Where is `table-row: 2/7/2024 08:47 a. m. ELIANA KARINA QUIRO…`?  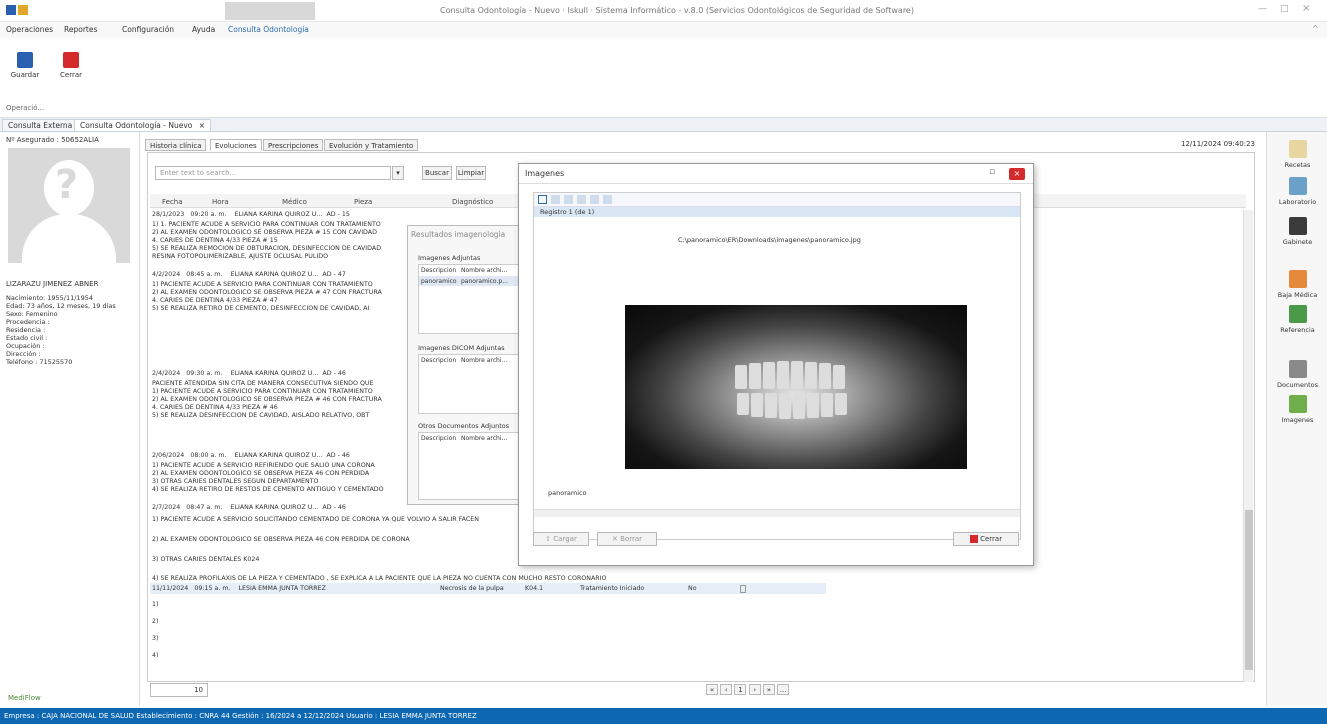
table-row: 2/7/2024 08:47 a. m. ELIANA KARINA QUIRO… is located at coordinates (249, 508).